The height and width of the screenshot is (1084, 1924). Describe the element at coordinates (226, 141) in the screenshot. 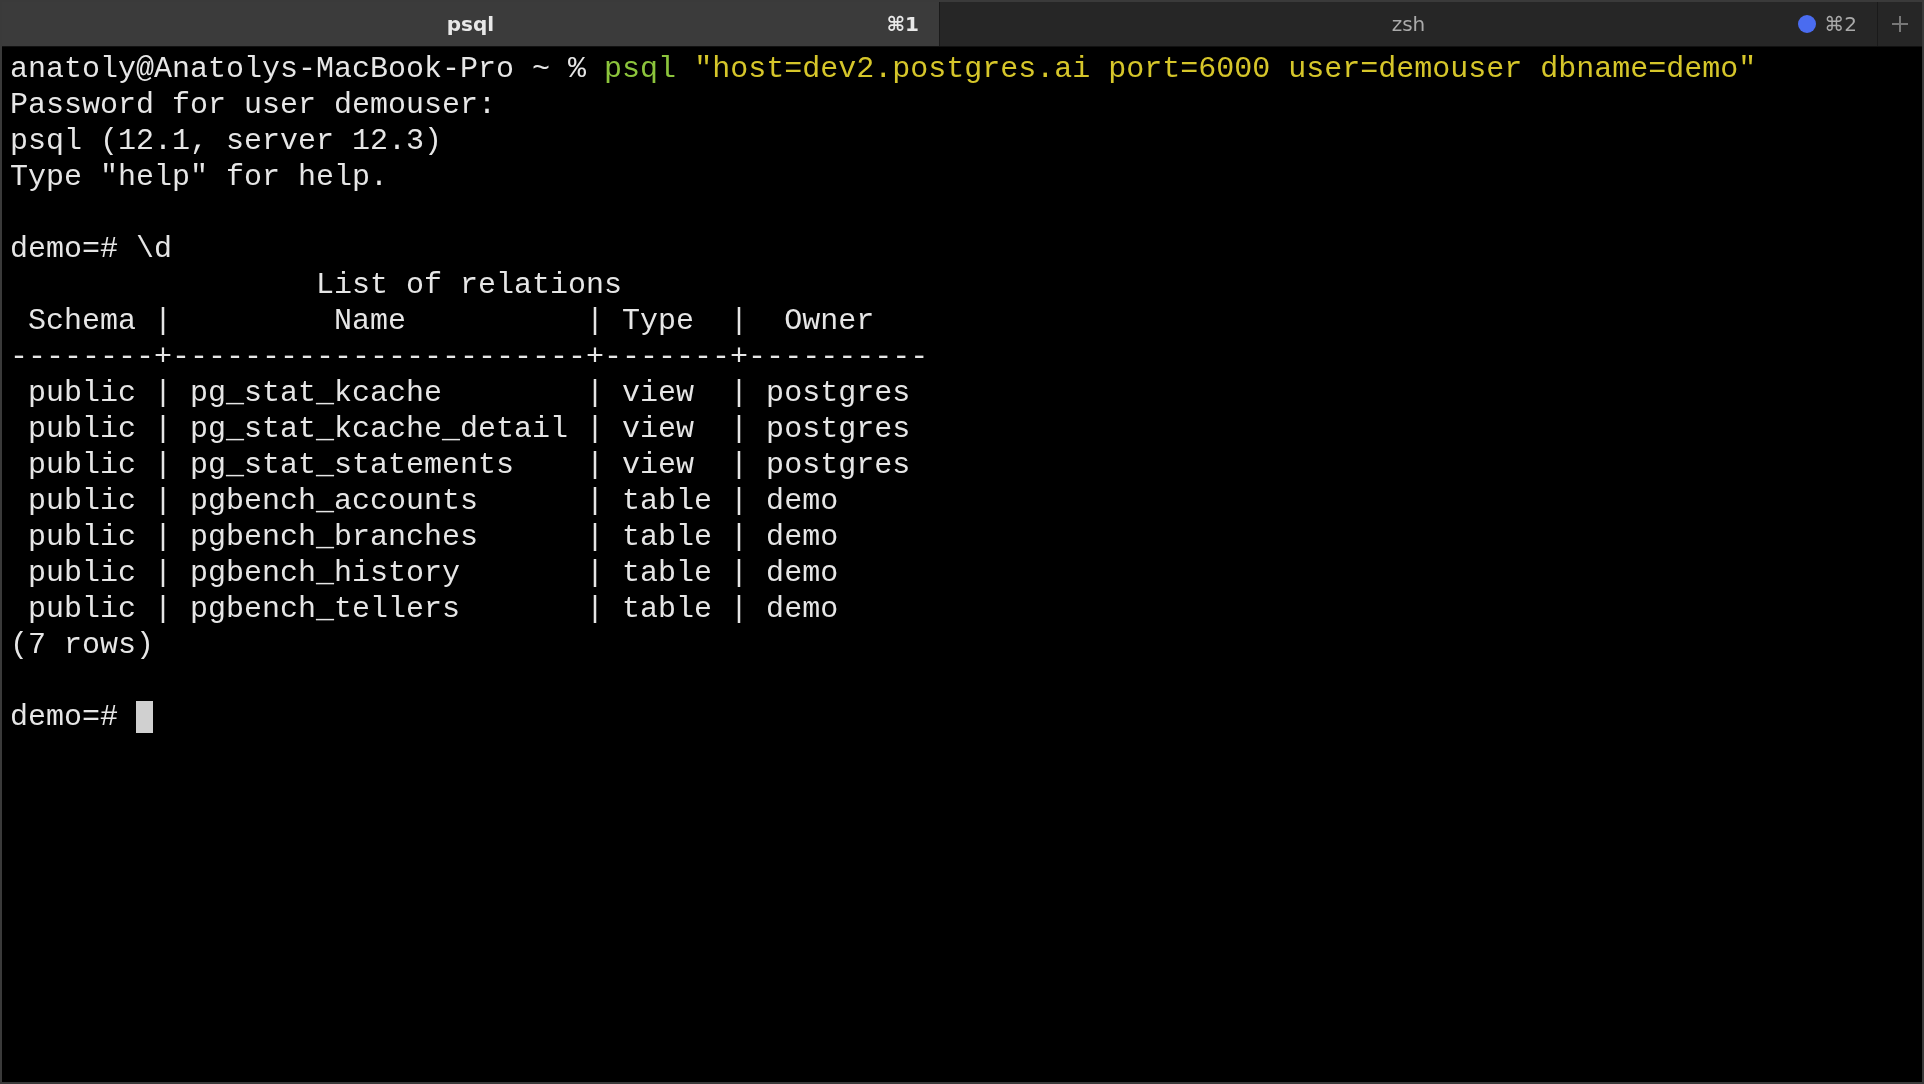

I see `terminal-text: psql (12.1, server 12.3)` at that location.